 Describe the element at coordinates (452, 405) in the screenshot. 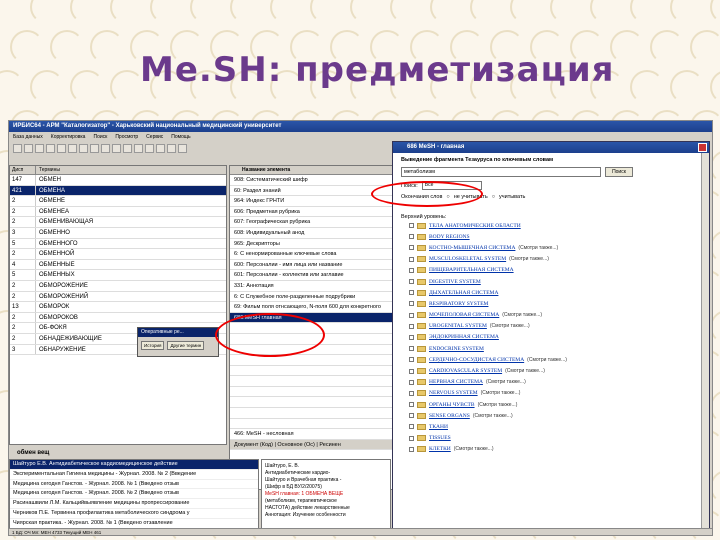

I see `tree-item-label: ОРГАНЫ ЧУВСТВ` at that location.